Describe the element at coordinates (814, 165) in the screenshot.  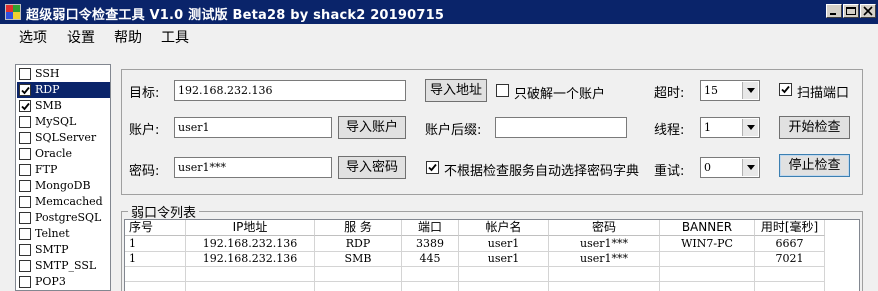
I see `stop-check-button: 停止检查` at that location.